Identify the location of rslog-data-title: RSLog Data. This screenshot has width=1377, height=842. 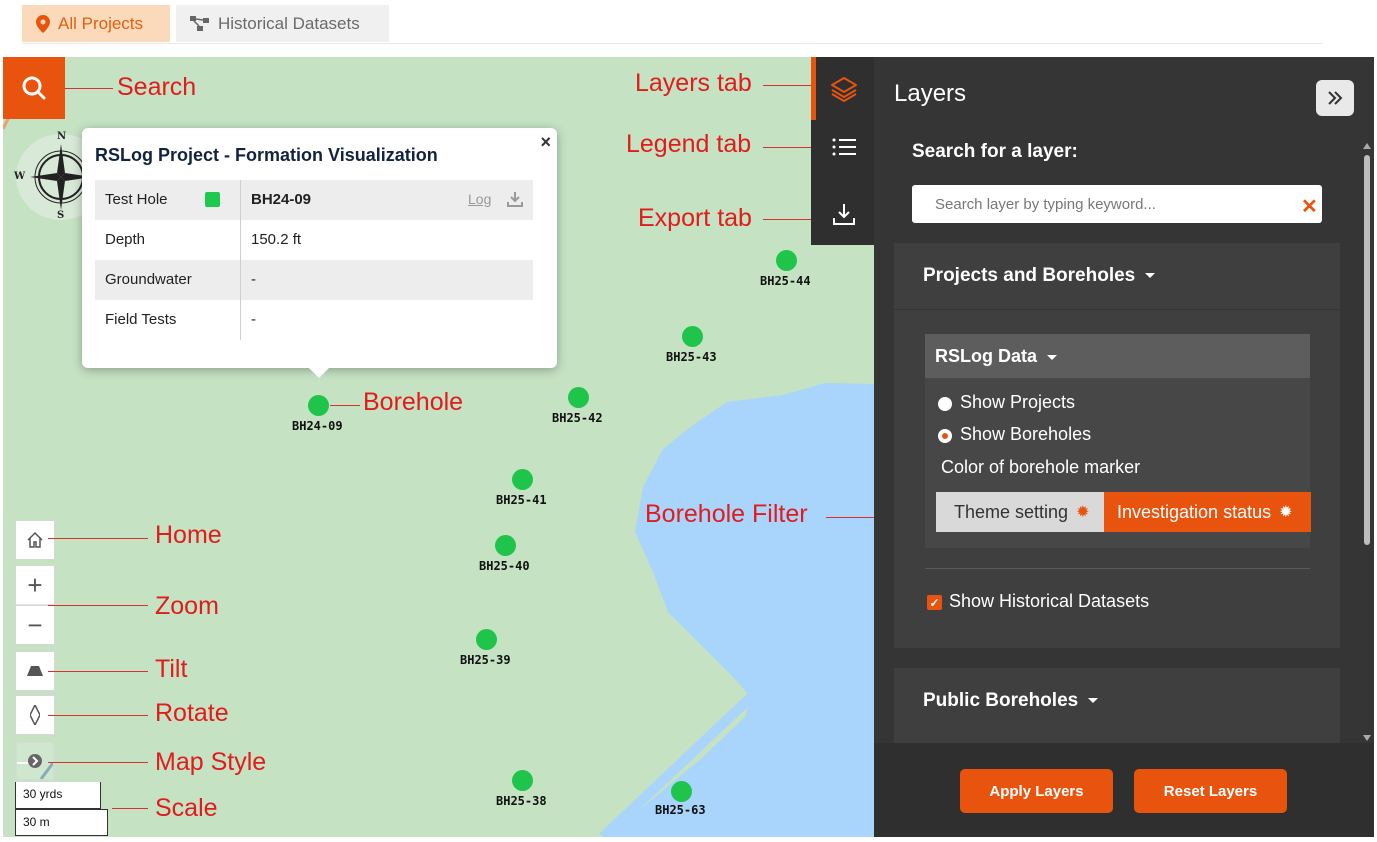
(996, 356).